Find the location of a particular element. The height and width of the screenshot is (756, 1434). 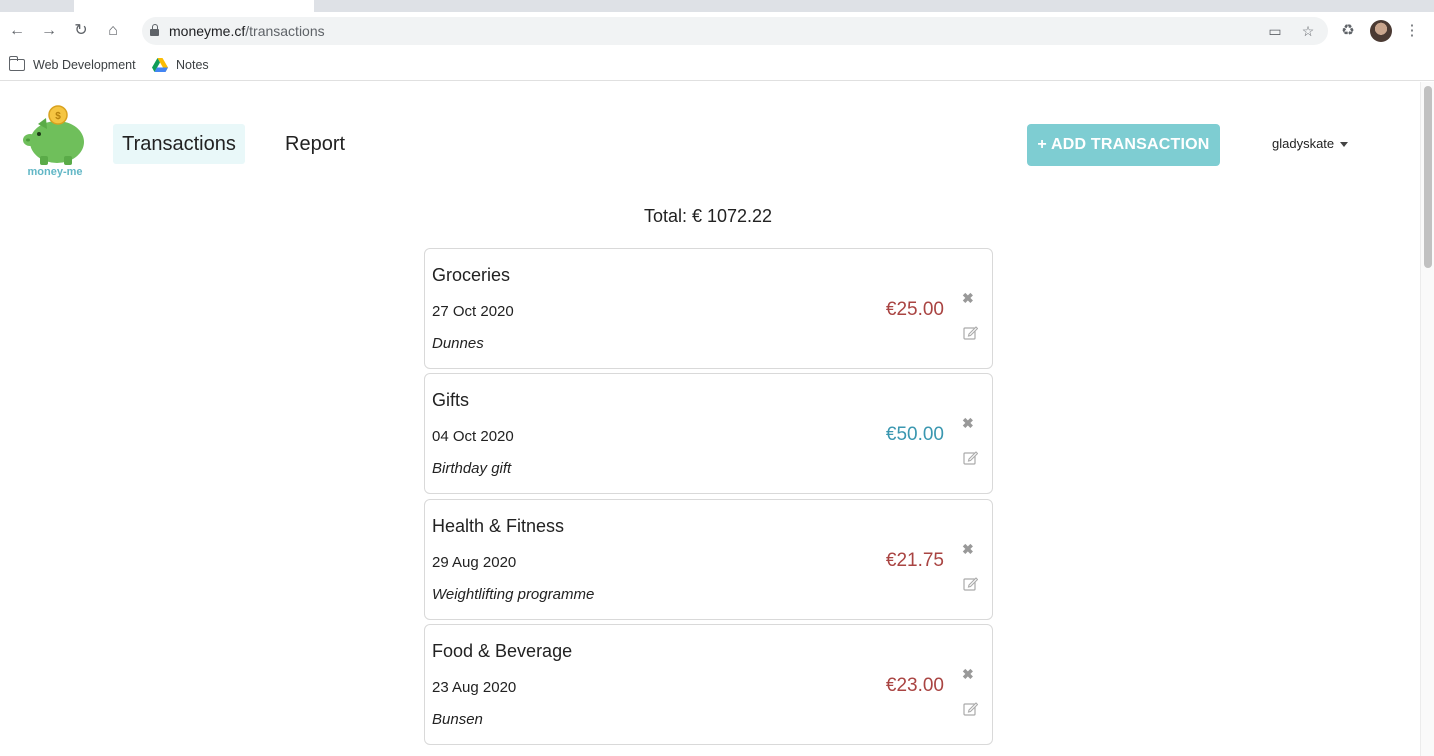

back-icon: ← is located at coordinates (17, 31).